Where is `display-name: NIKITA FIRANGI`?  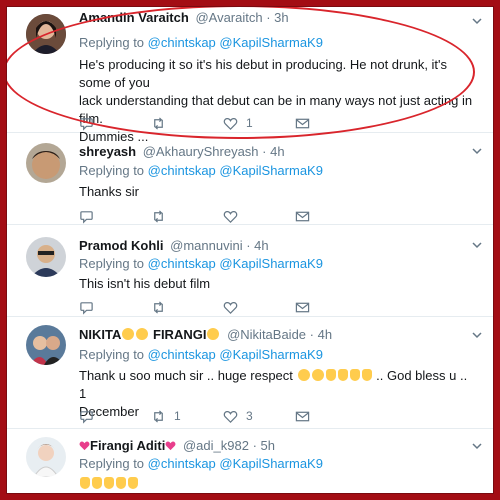
display-name: NIKITA FIRANGI is located at coordinates (149, 334).